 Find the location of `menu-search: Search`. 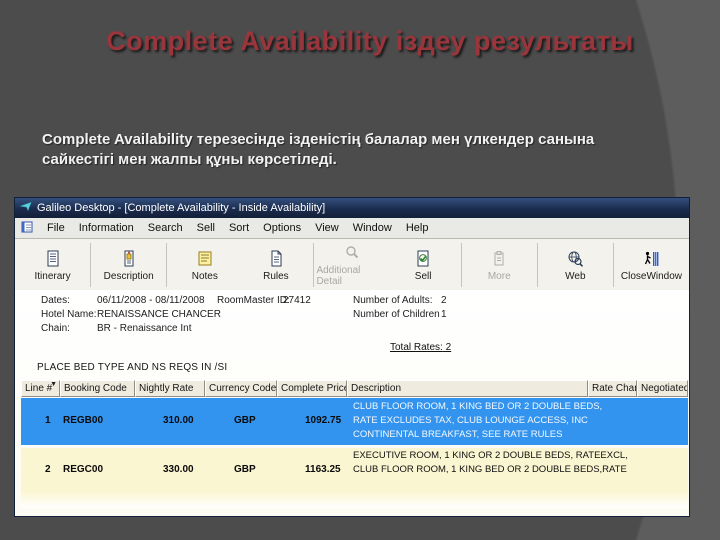

menu-search: Search is located at coordinates (165, 228).